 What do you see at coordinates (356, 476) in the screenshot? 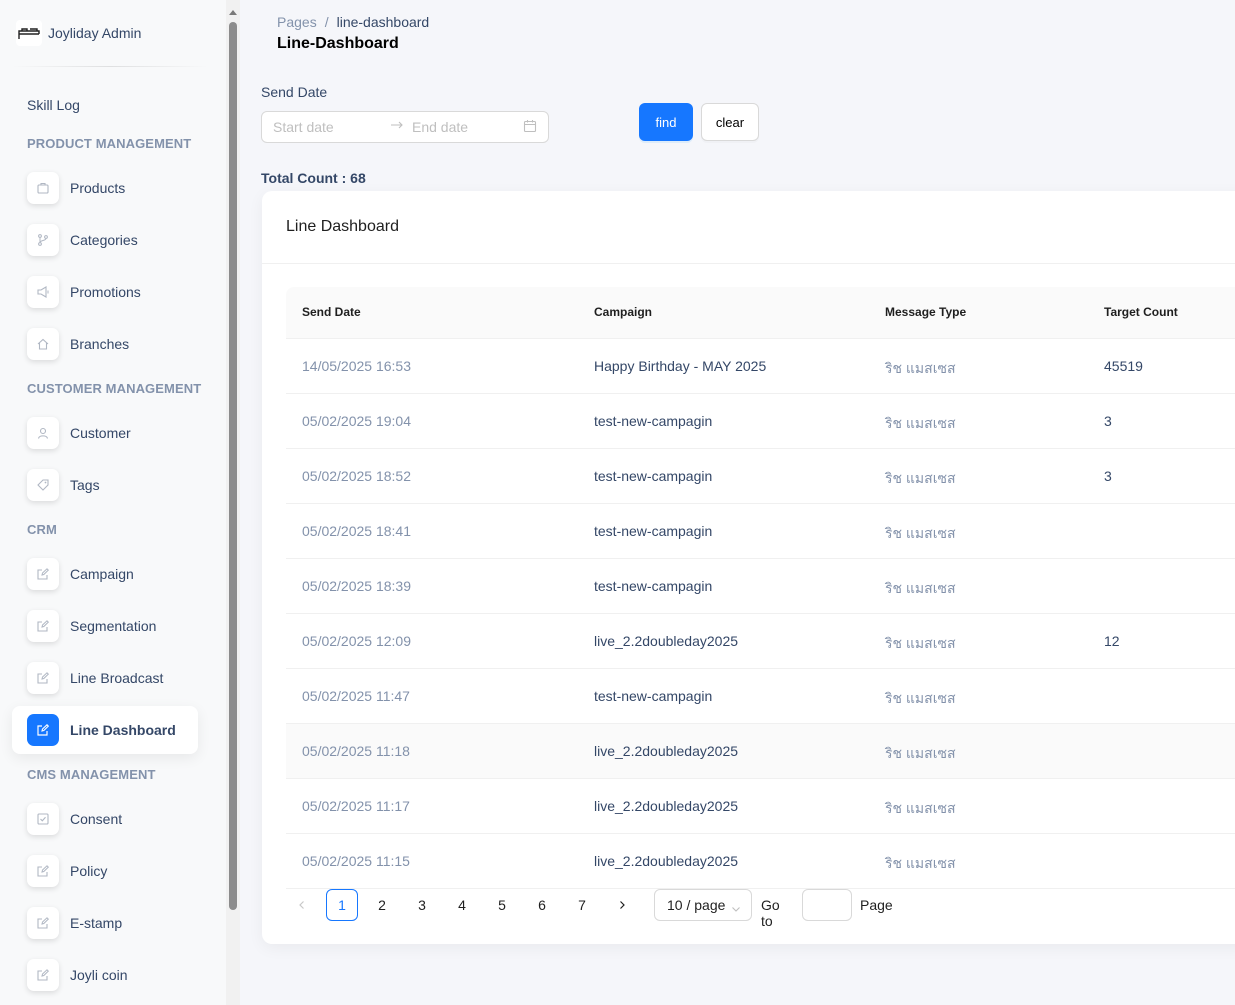
I see `cell-send-date: 05/02/2025 18:52` at bounding box center [356, 476].